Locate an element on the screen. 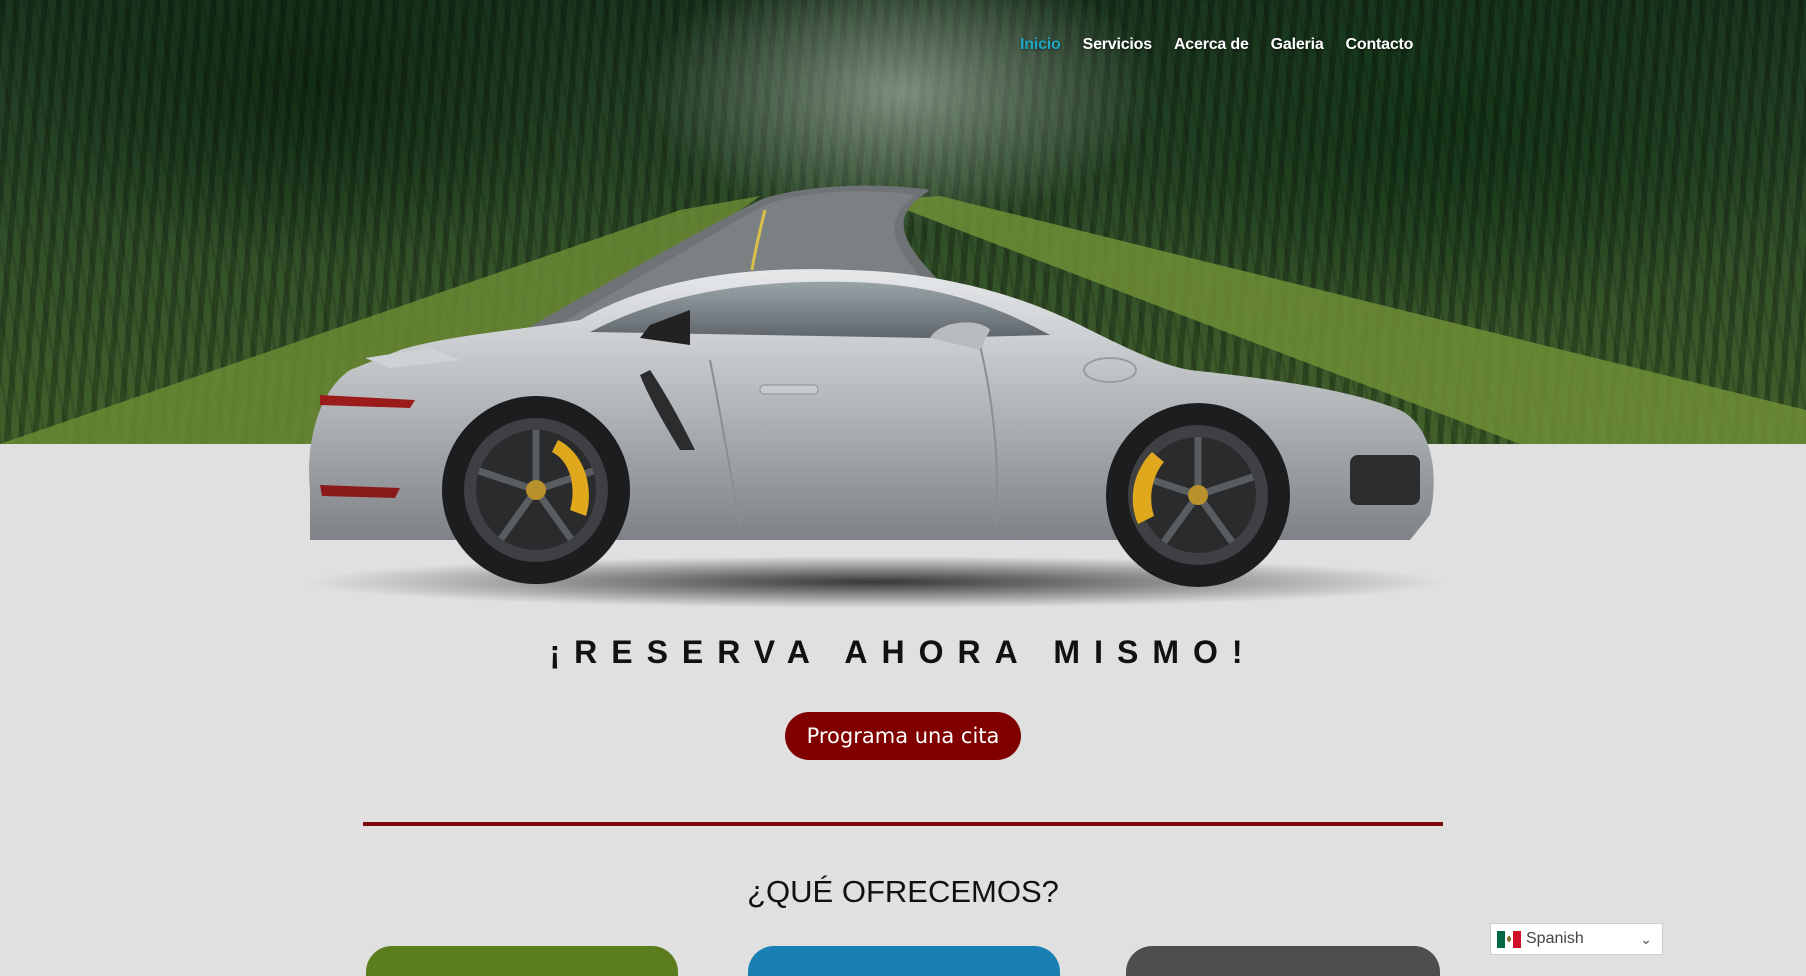  nav-item-acerca-de: Acerca de is located at coordinates (1211, 45).